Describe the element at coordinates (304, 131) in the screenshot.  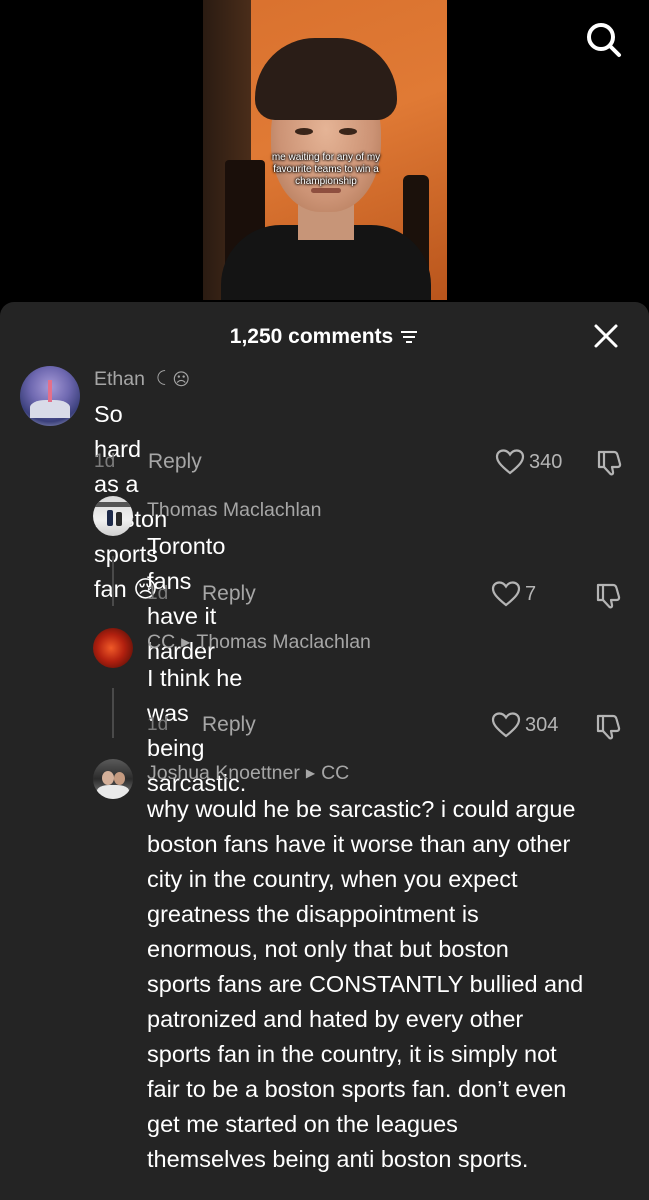
I see `person-eye-left` at that location.